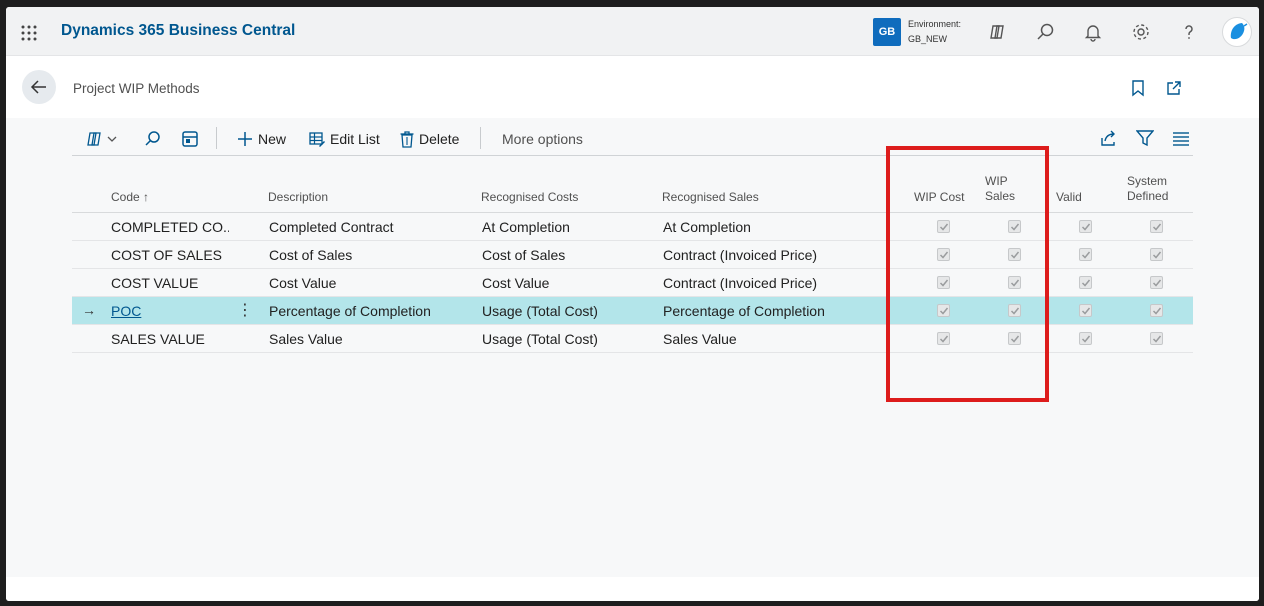 The width and height of the screenshot is (1264, 606). What do you see at coordinates (529, 197) in the screenshot?
I see `column-header-recognised-costs: Recognised Costs` at bounding box center [529, 197].